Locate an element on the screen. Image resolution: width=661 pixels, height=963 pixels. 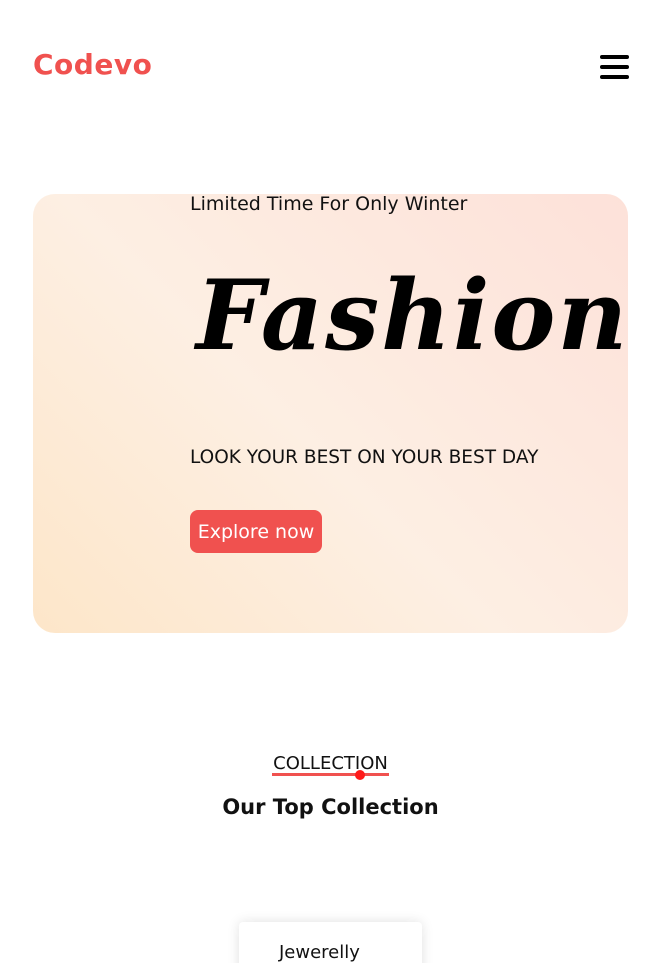
collection-dot is located at coordinates (360, 775).